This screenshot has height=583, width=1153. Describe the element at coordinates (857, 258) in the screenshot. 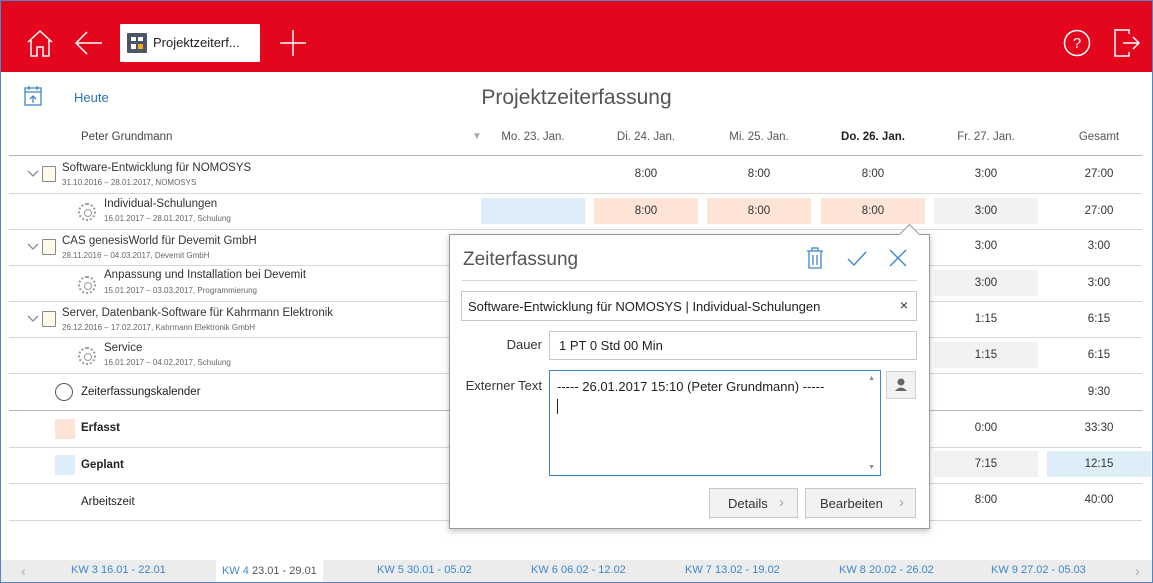

I see `confirm-check-icon` at that location.